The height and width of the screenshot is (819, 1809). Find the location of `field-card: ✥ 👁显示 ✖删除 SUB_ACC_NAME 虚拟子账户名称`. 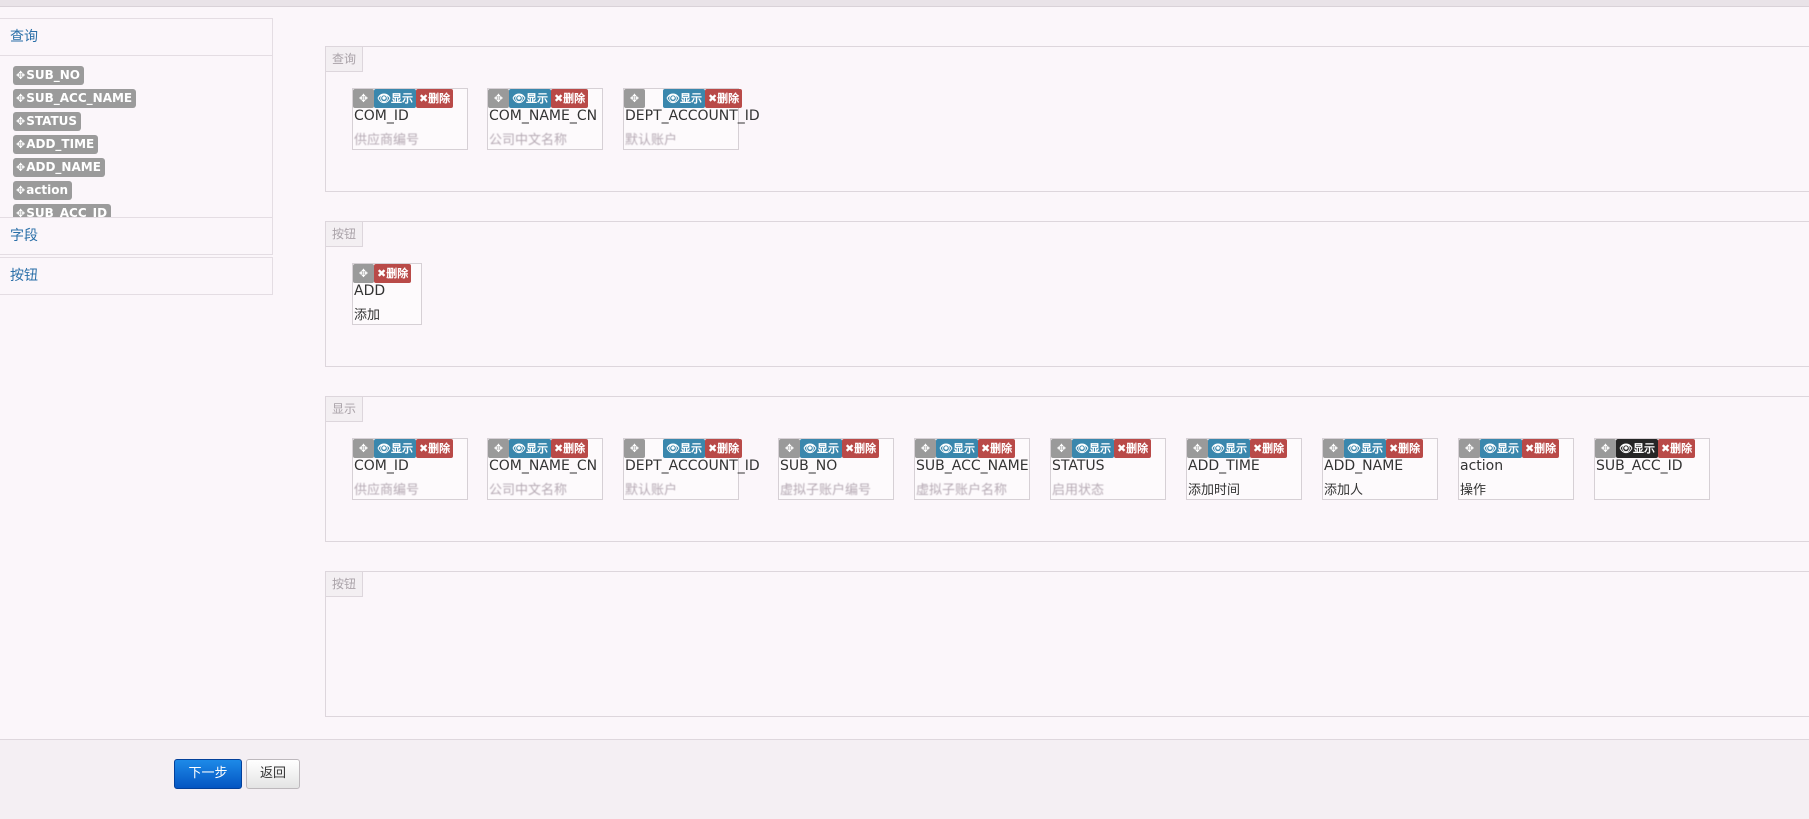

field-card: ✥ 👁显示 ✖删除 SUB_ACC_NAME 虚拟子账户名称 is located at coordinates (972, 469).